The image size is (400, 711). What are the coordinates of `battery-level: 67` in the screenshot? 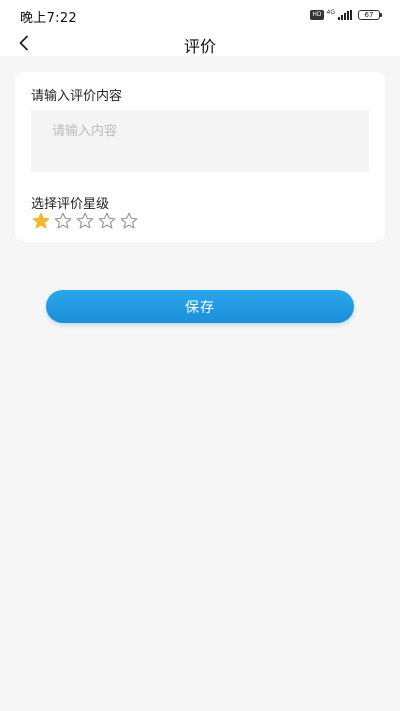 It's located at (369, 15).